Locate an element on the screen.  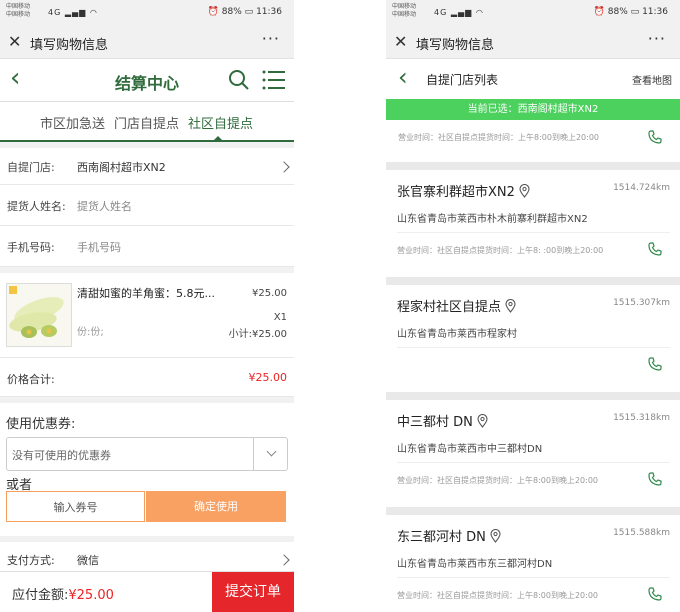
tab-express: 市区加急送 is located at coordinates (72, 122).